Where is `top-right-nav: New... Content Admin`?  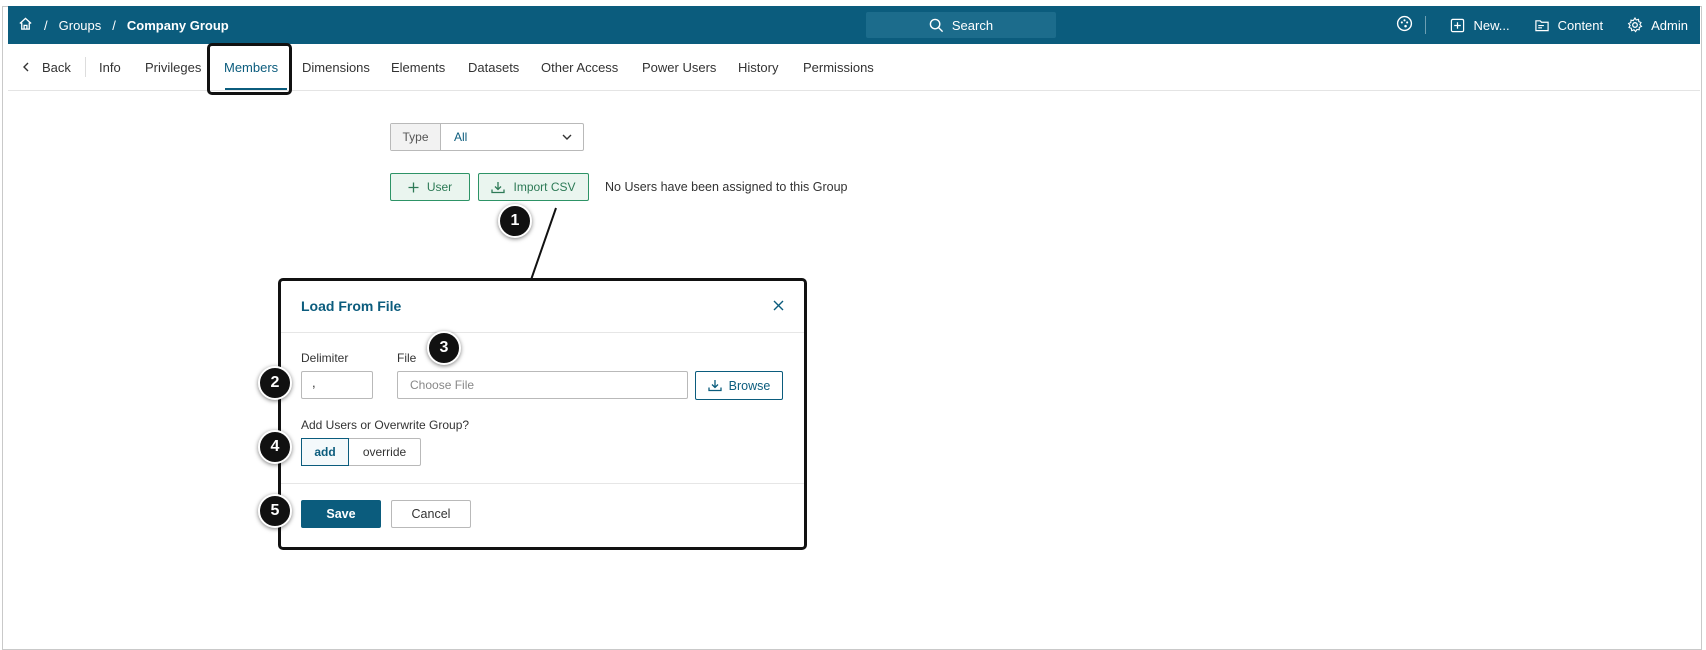 top-right-nav: New... Content Admin is located at coordinates (1542, 25).